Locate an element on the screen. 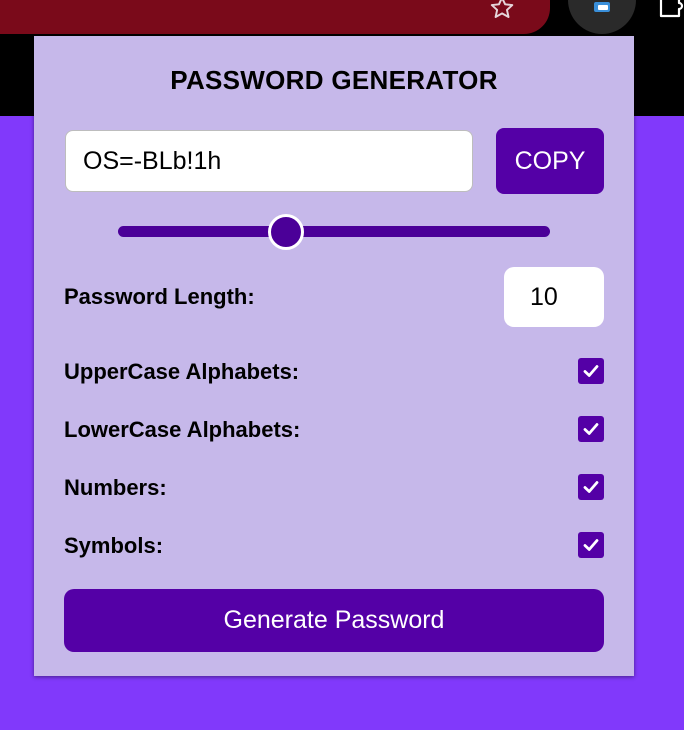 This screenshot has width=684, height=730. extension-icon is located at coordinates (602, 17).